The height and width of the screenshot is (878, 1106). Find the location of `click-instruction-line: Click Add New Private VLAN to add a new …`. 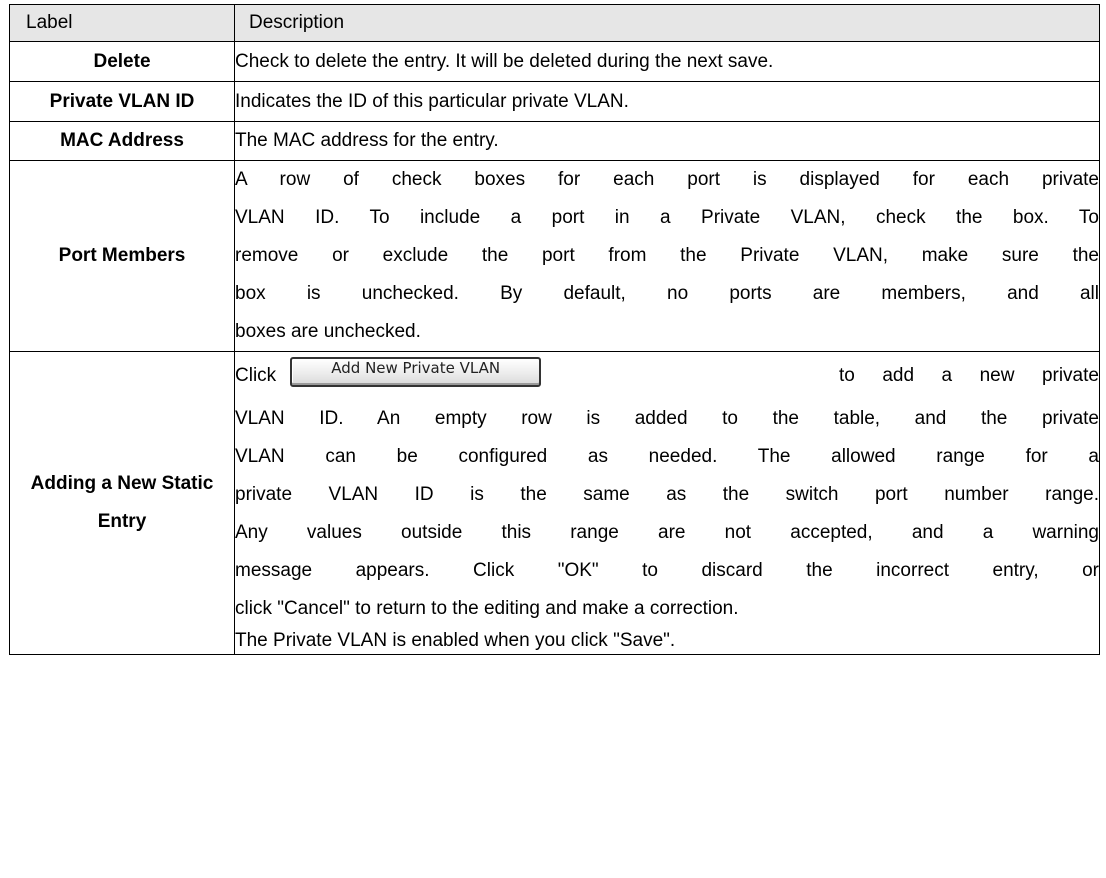

click-instruction-line: Click Add New Private VLAN to add a new … is located at coordinates (667, 376).